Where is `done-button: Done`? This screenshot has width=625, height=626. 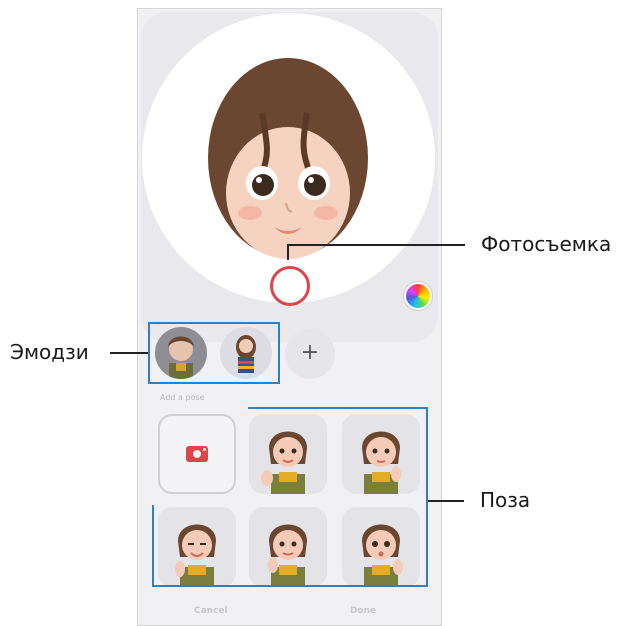 done-button: Done is located at coordinates (363, 611).